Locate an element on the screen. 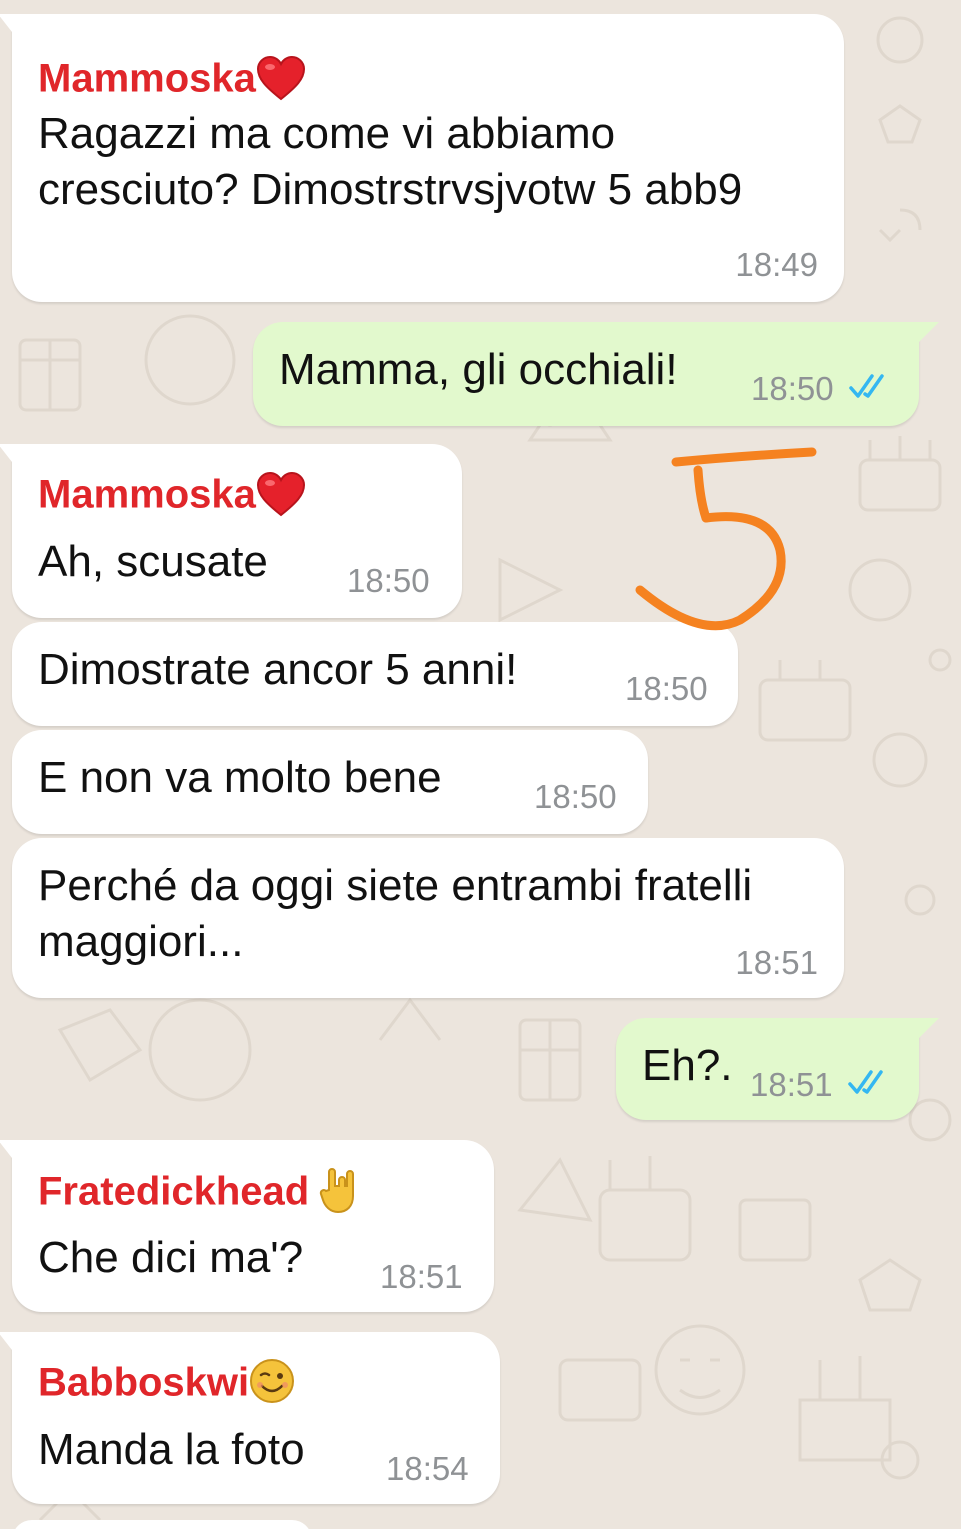 The image size is (961, 1529). message-bubble-outgoing: Eh?. 18:51 is located at coordinates (777, 1069).